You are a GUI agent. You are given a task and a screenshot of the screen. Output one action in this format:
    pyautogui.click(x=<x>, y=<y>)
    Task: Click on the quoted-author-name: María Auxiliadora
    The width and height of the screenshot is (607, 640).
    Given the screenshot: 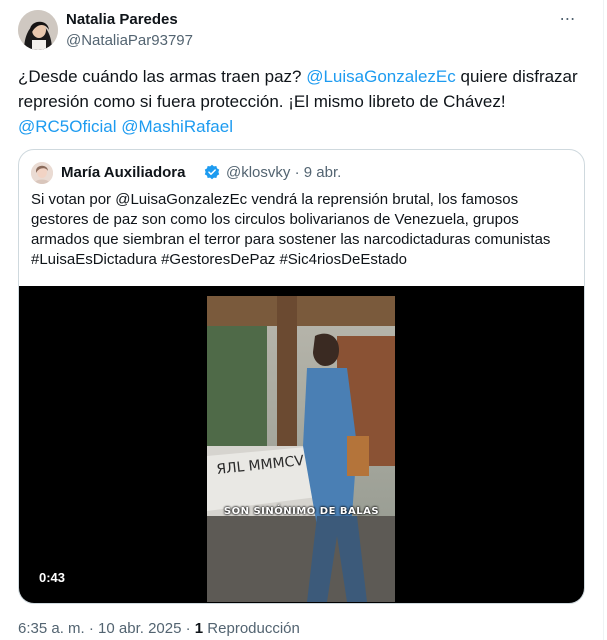 What is the action you would take?
    pyautogui.click(x=123, y=172)
    